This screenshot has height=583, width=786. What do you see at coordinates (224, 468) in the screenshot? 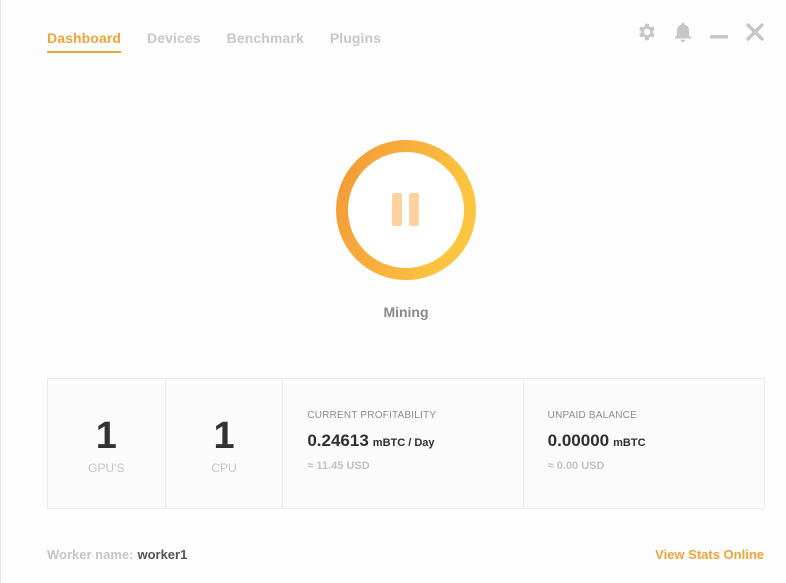
I see `cpu-count-label: CPU` at bounding box center [224, 468].